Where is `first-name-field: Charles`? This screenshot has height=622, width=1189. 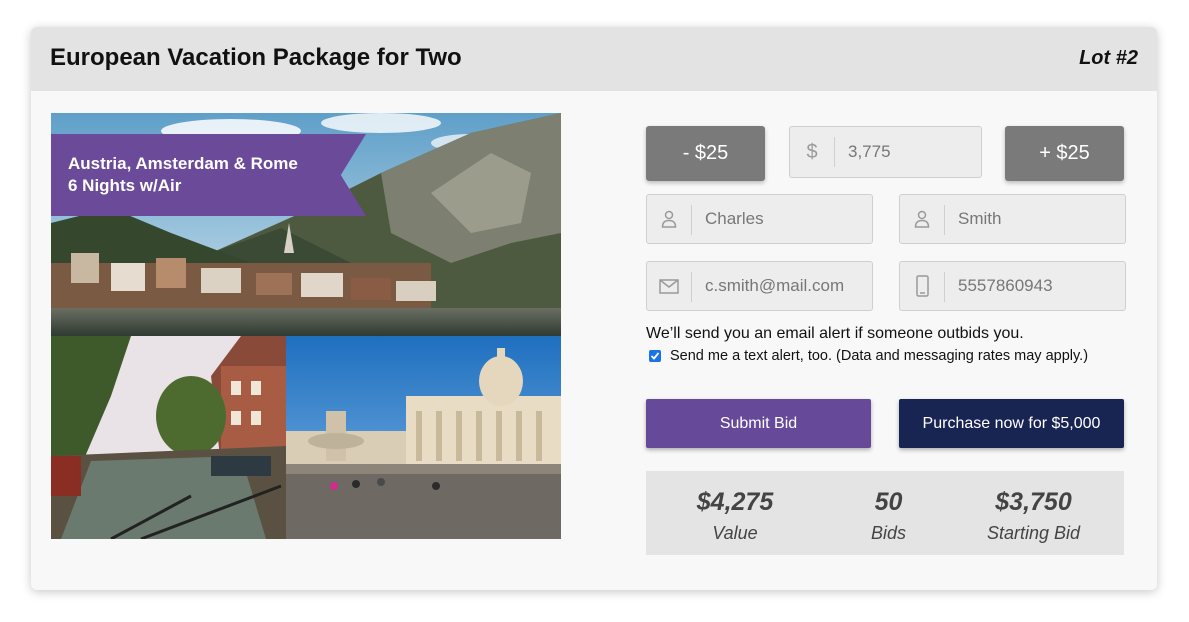 first-name-field: Charles is located at coordinates (759, 219).